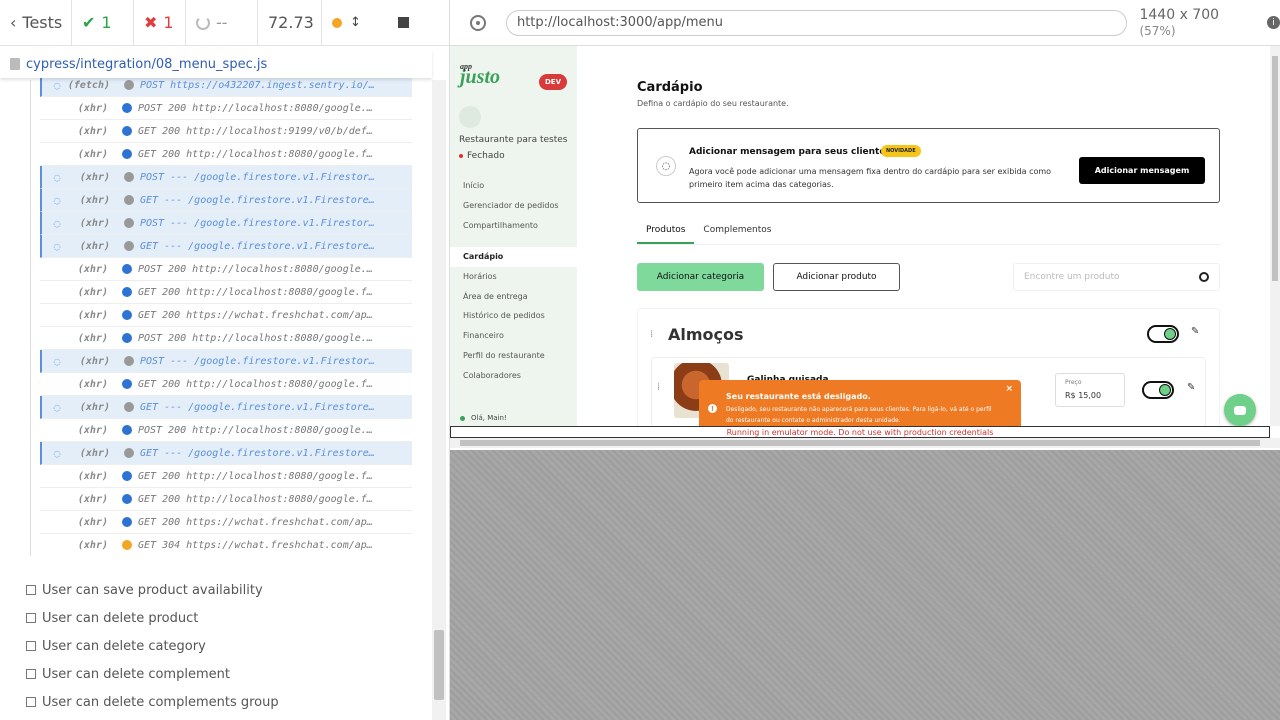 The height and width of the screenshot is (720, 1280). I want to click on edit-category-icon: ✎, so click(1195, 331).